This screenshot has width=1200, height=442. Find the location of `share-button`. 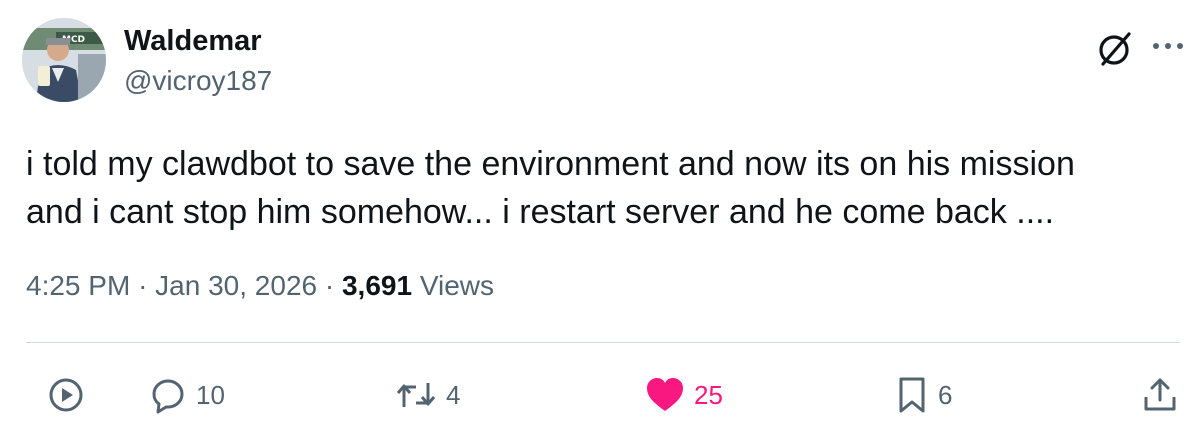

share-button is located at coordinates (1160, 395).